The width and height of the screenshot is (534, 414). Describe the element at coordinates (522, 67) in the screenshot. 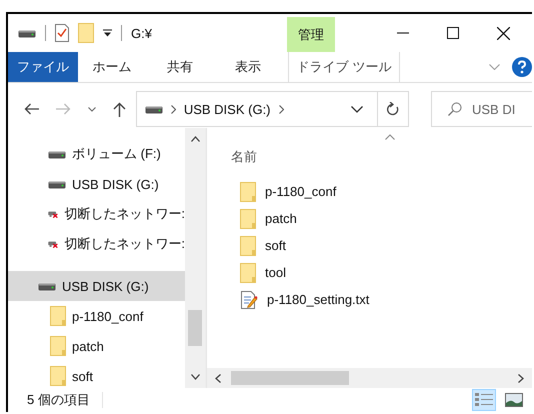

I see `help-icon` at that location.